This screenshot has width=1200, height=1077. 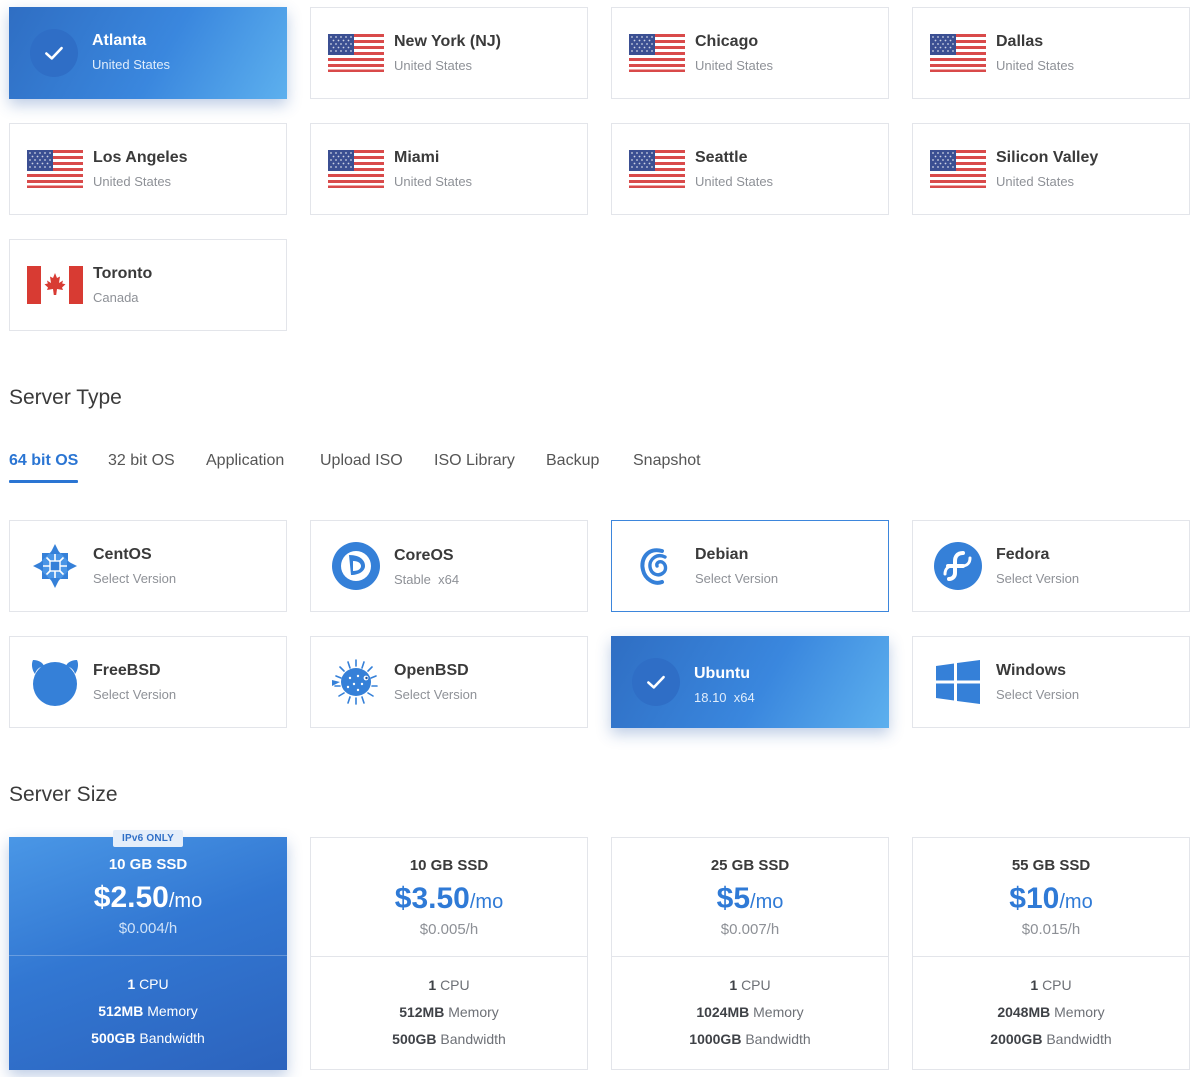 What do you see at coordinates (140, 157) in the screenshot?
I see `location-city: Los Angeles` at bounding box center [140, 157].